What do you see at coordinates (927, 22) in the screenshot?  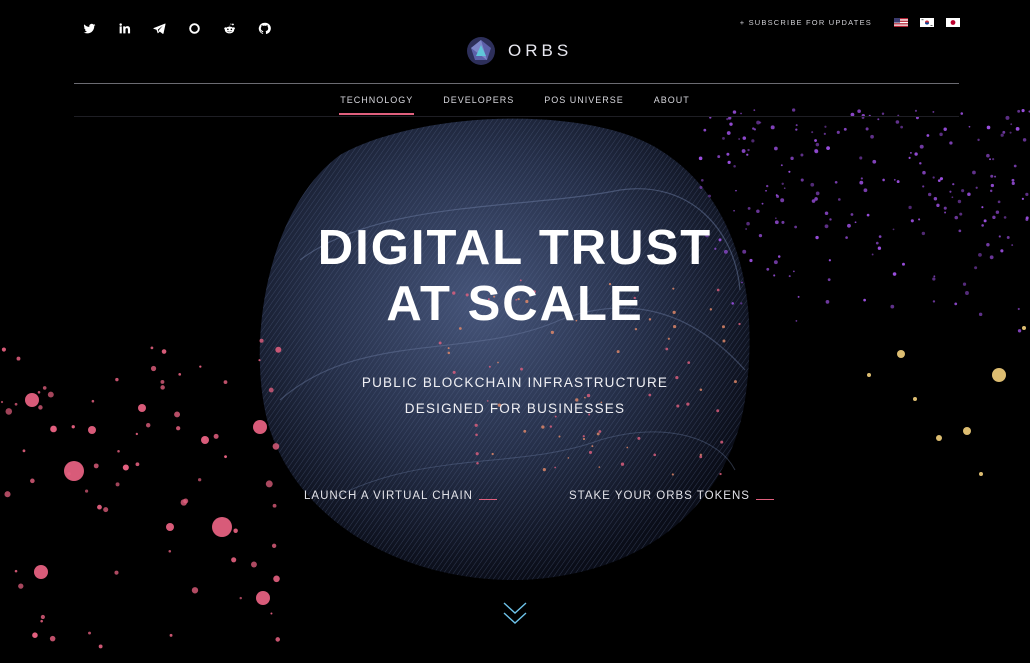 I see `kr-flag-icon` at bounding box center [927, 22].